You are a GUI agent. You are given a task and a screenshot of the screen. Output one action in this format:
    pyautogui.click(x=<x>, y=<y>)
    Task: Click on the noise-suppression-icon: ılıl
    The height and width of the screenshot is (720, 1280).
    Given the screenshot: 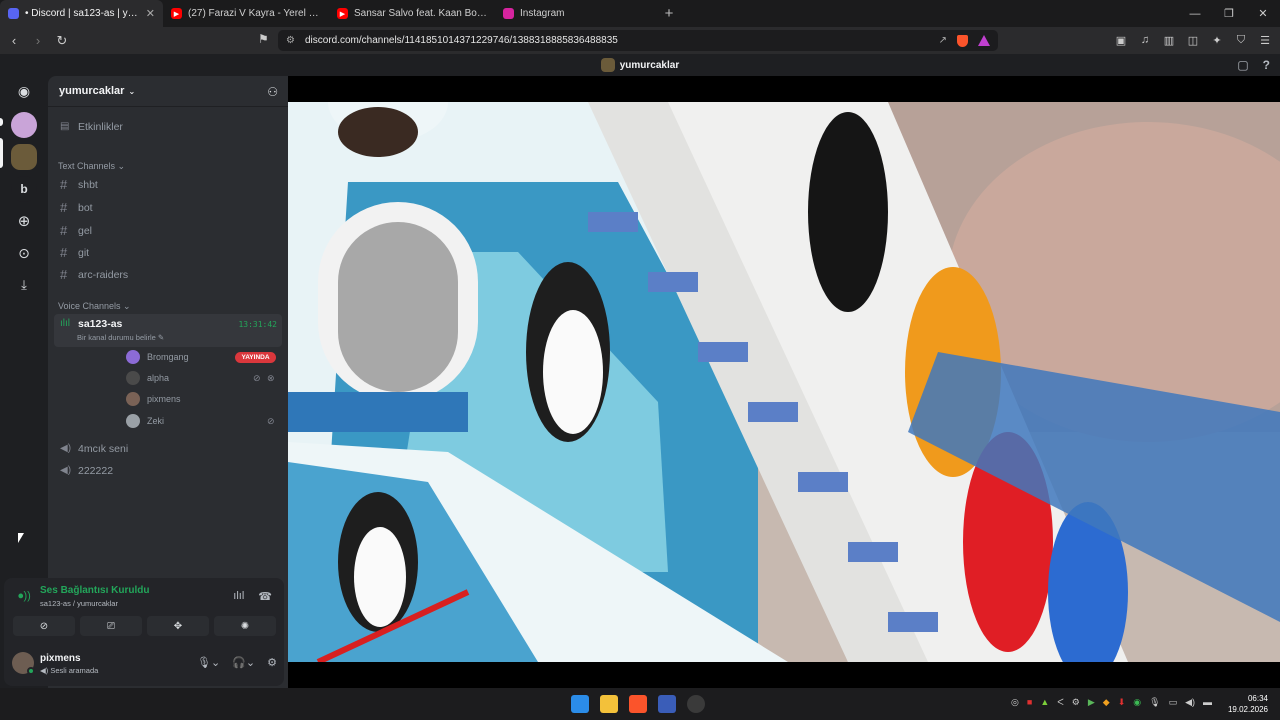 What is the action you would take?
    pyautogui.click(x=238, y=596)
    